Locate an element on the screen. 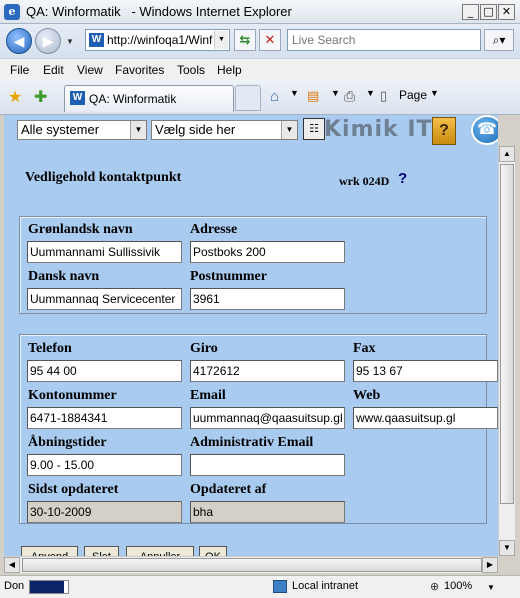 The image size is (520, 598). intranet-zone-icon is located at coordinates (280, 586).